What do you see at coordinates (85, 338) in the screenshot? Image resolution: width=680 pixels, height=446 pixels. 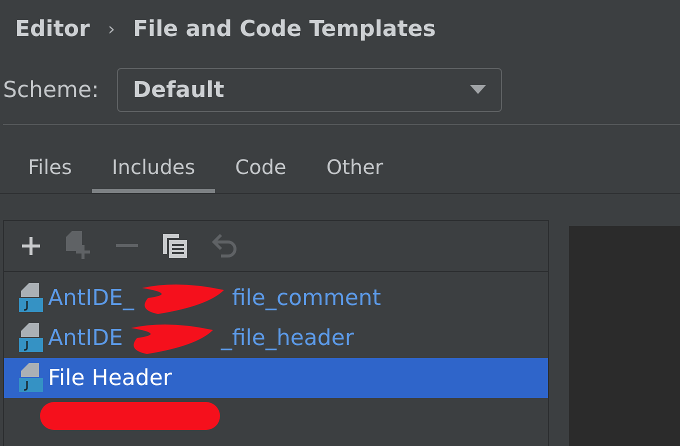 I see `template-name: AntIDE` at bounding box center [85, 338].